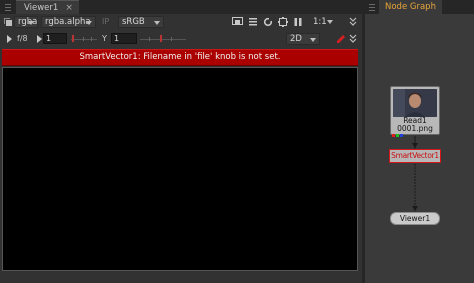 This screenshot has width=474, height=283. Describe the element at coordinates (104, 38) in the screenshot. I see `y-label: Y` at that location.